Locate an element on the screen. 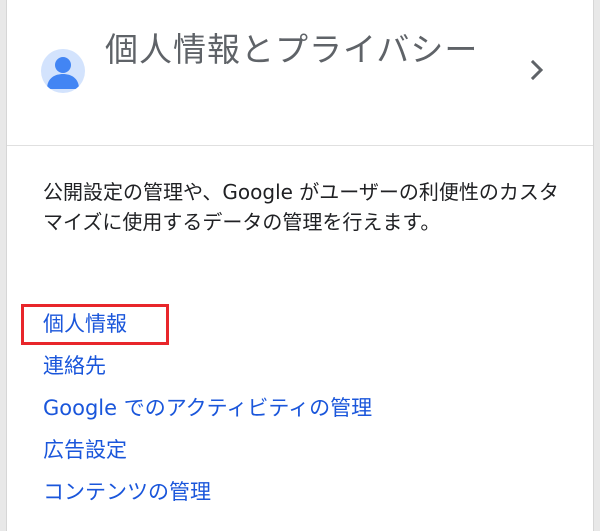 The width and height of the screenshot is (600, 531). link-personal-info: 個人情報 is located at coordinates (85, 324).